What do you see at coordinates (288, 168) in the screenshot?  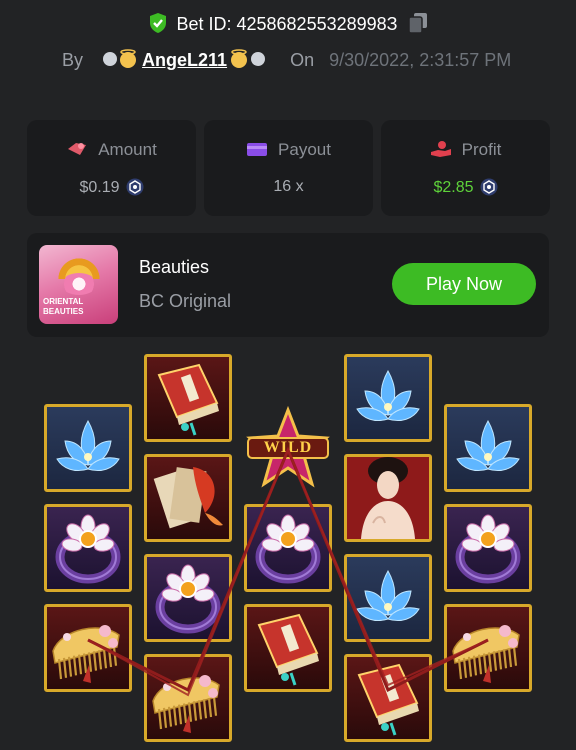 I see `payout-card: Payout 16 x` at bounding box center [288, 168].